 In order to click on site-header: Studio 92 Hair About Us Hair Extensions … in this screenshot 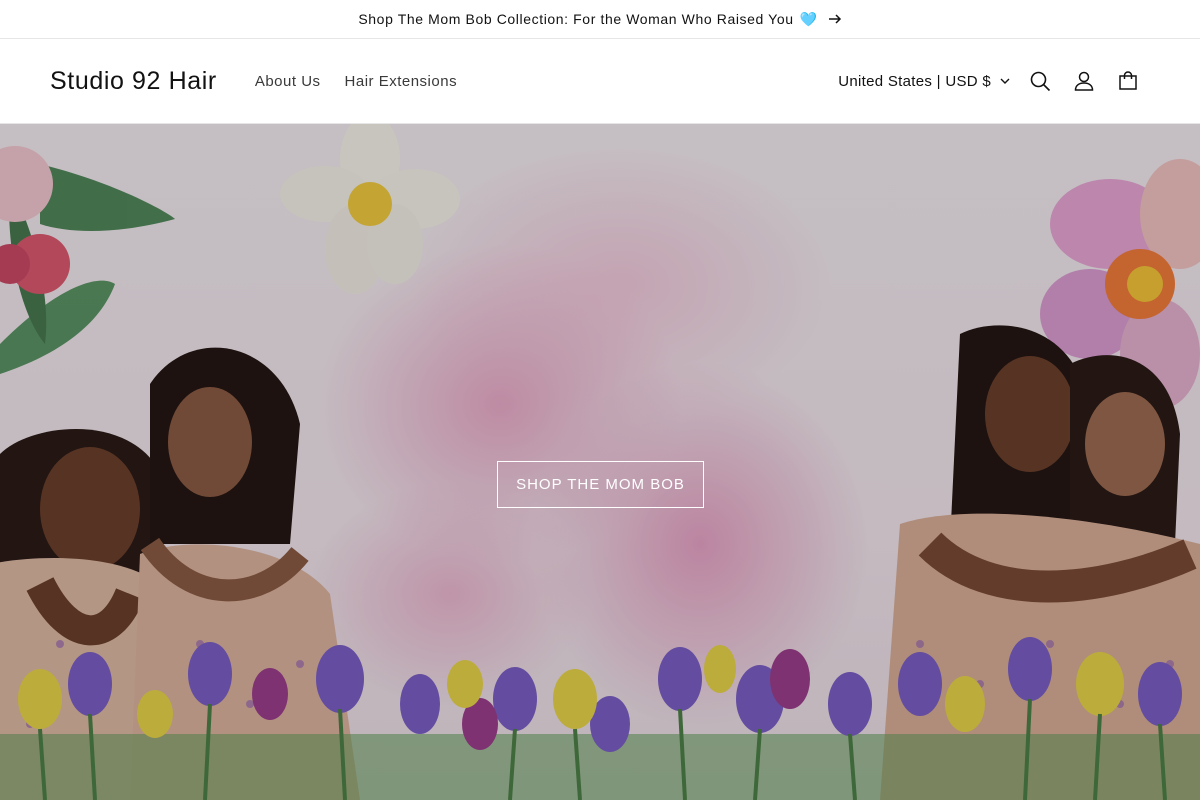, I will do `click(600, 81)`.